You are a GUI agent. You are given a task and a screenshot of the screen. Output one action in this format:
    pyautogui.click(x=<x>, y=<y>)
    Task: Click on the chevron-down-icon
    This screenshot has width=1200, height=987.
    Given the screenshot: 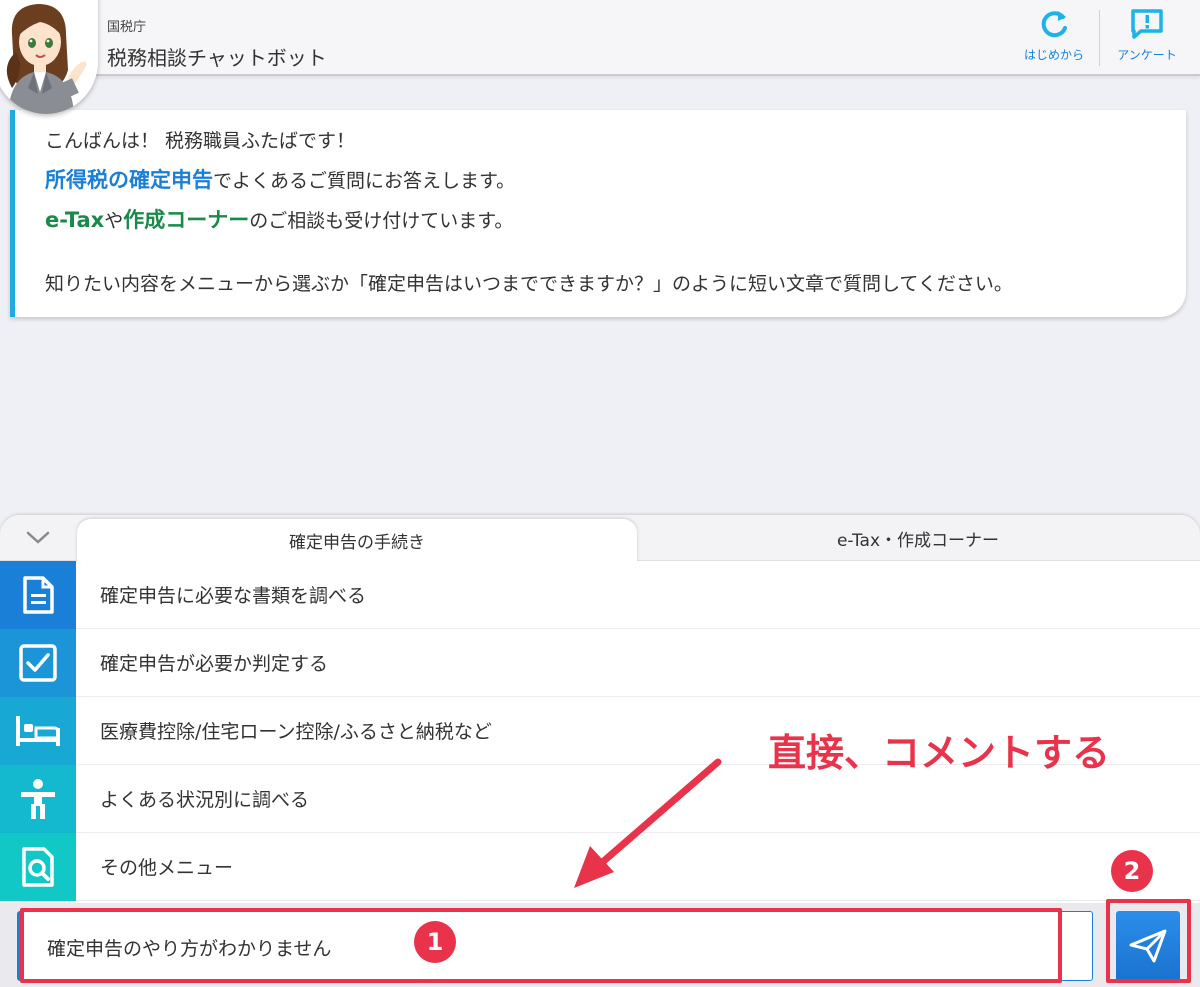 What is the action you would take?
    pyautogui.click(x=38, y=537)
    